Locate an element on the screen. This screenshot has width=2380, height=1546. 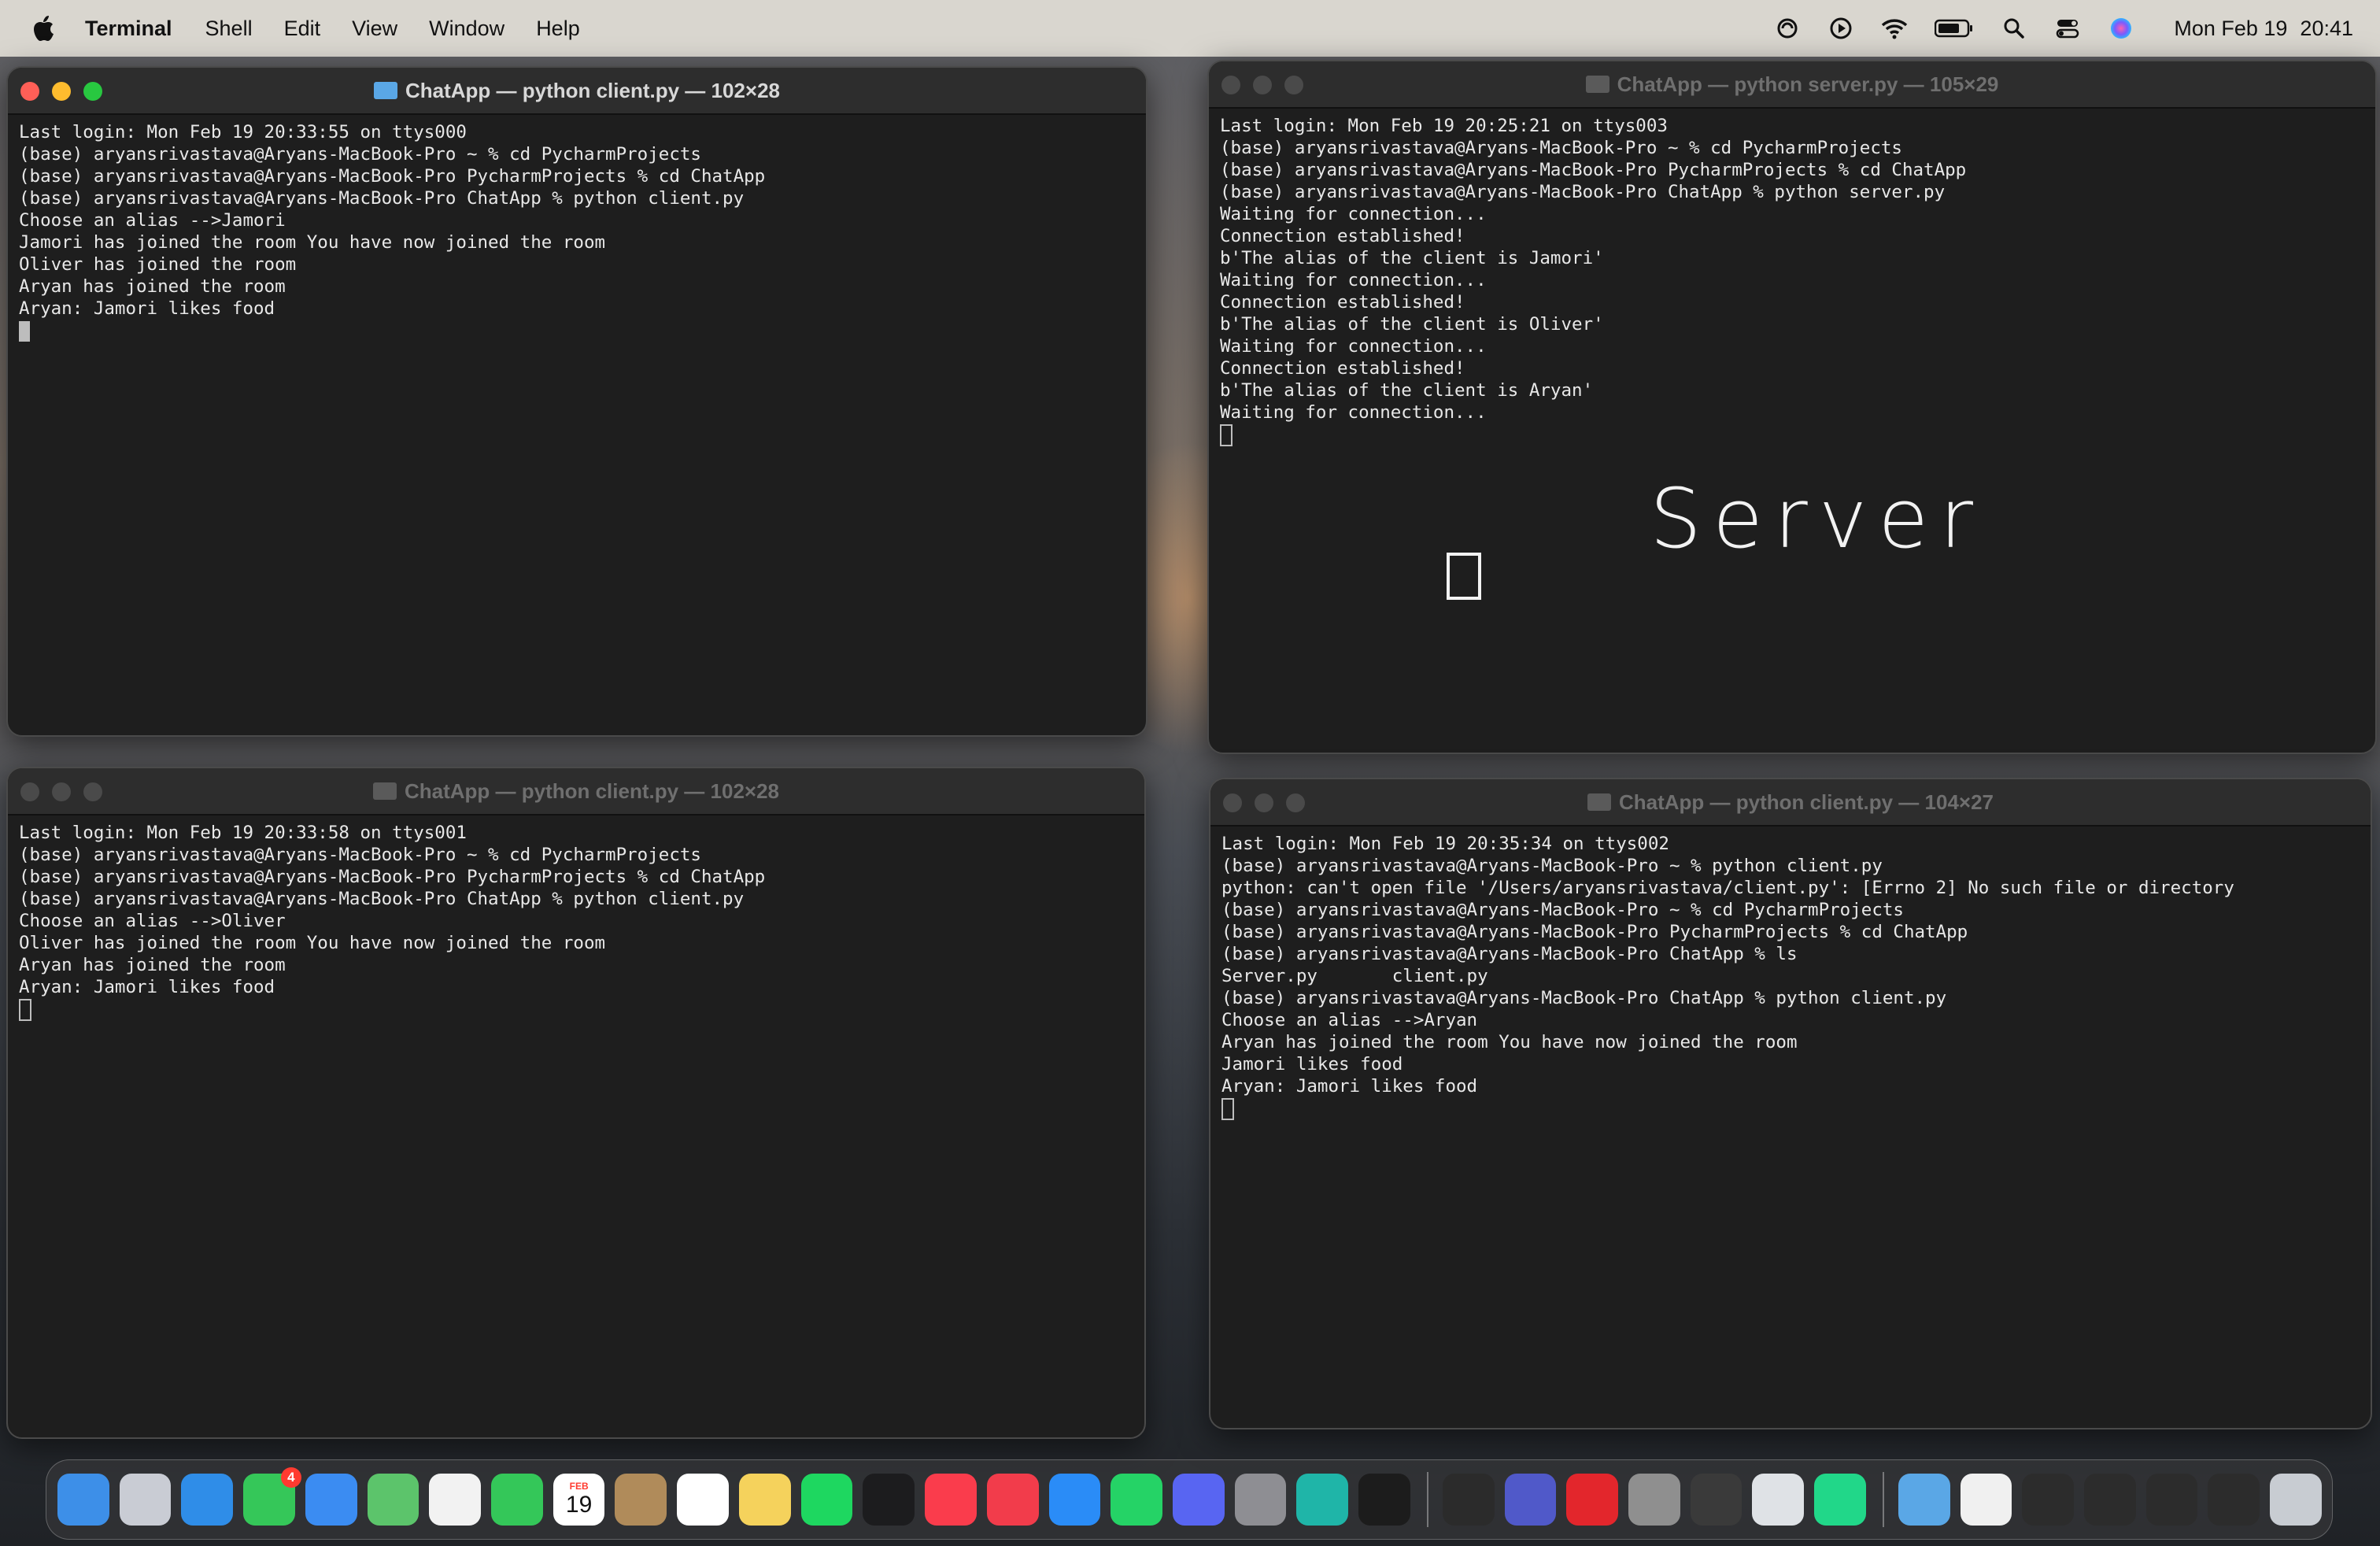
system-settings-icon is located at coordinates (1260, 1500).